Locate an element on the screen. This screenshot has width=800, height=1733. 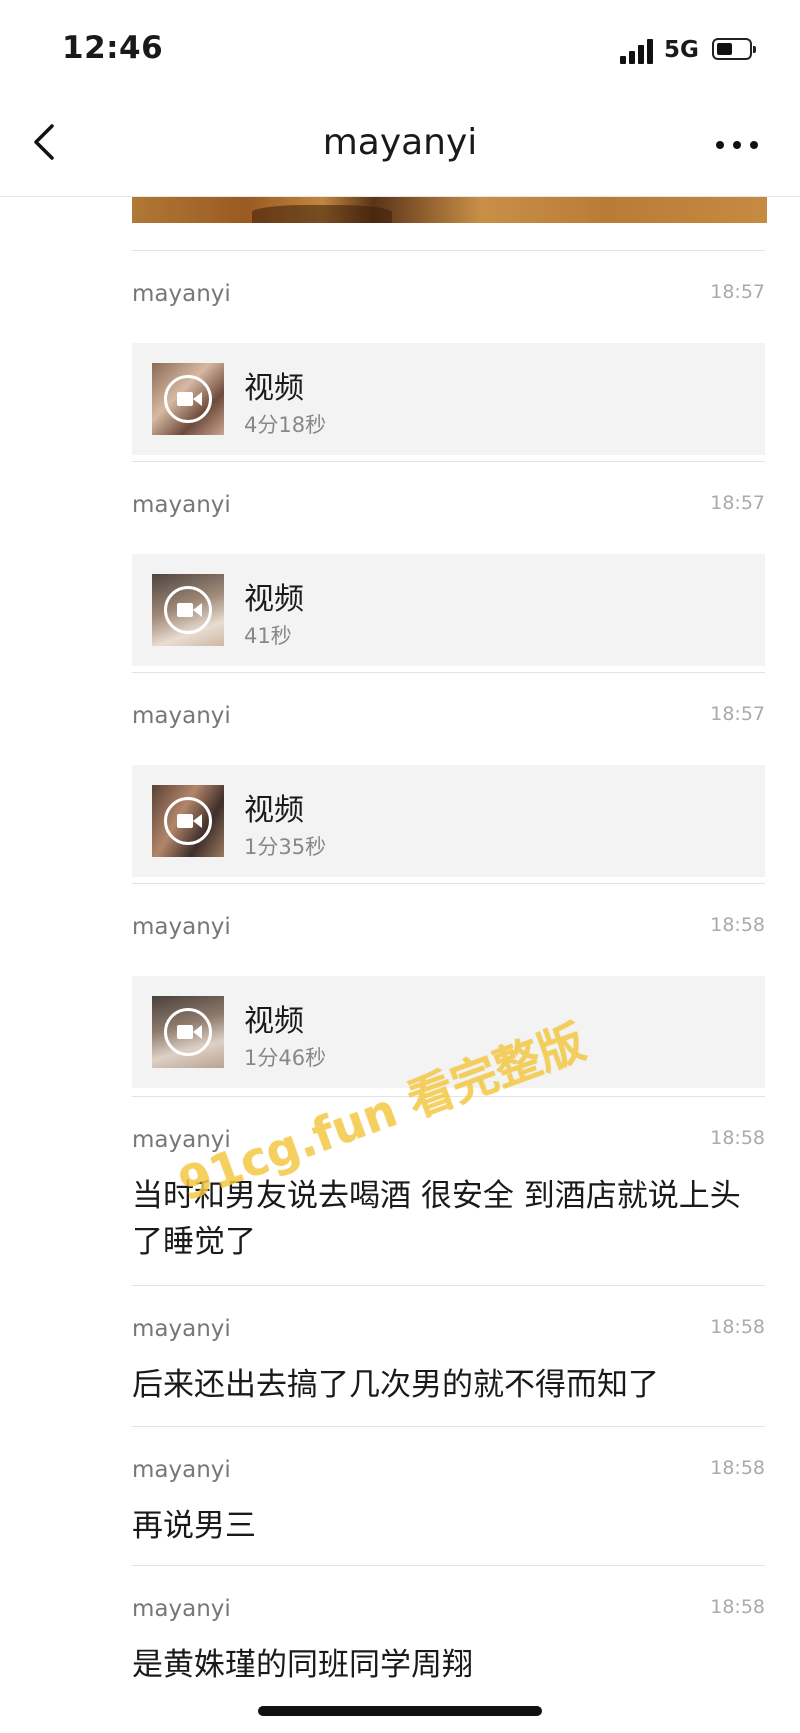
video-duration: 1分46秒 is located at coordinates (285, 1058).